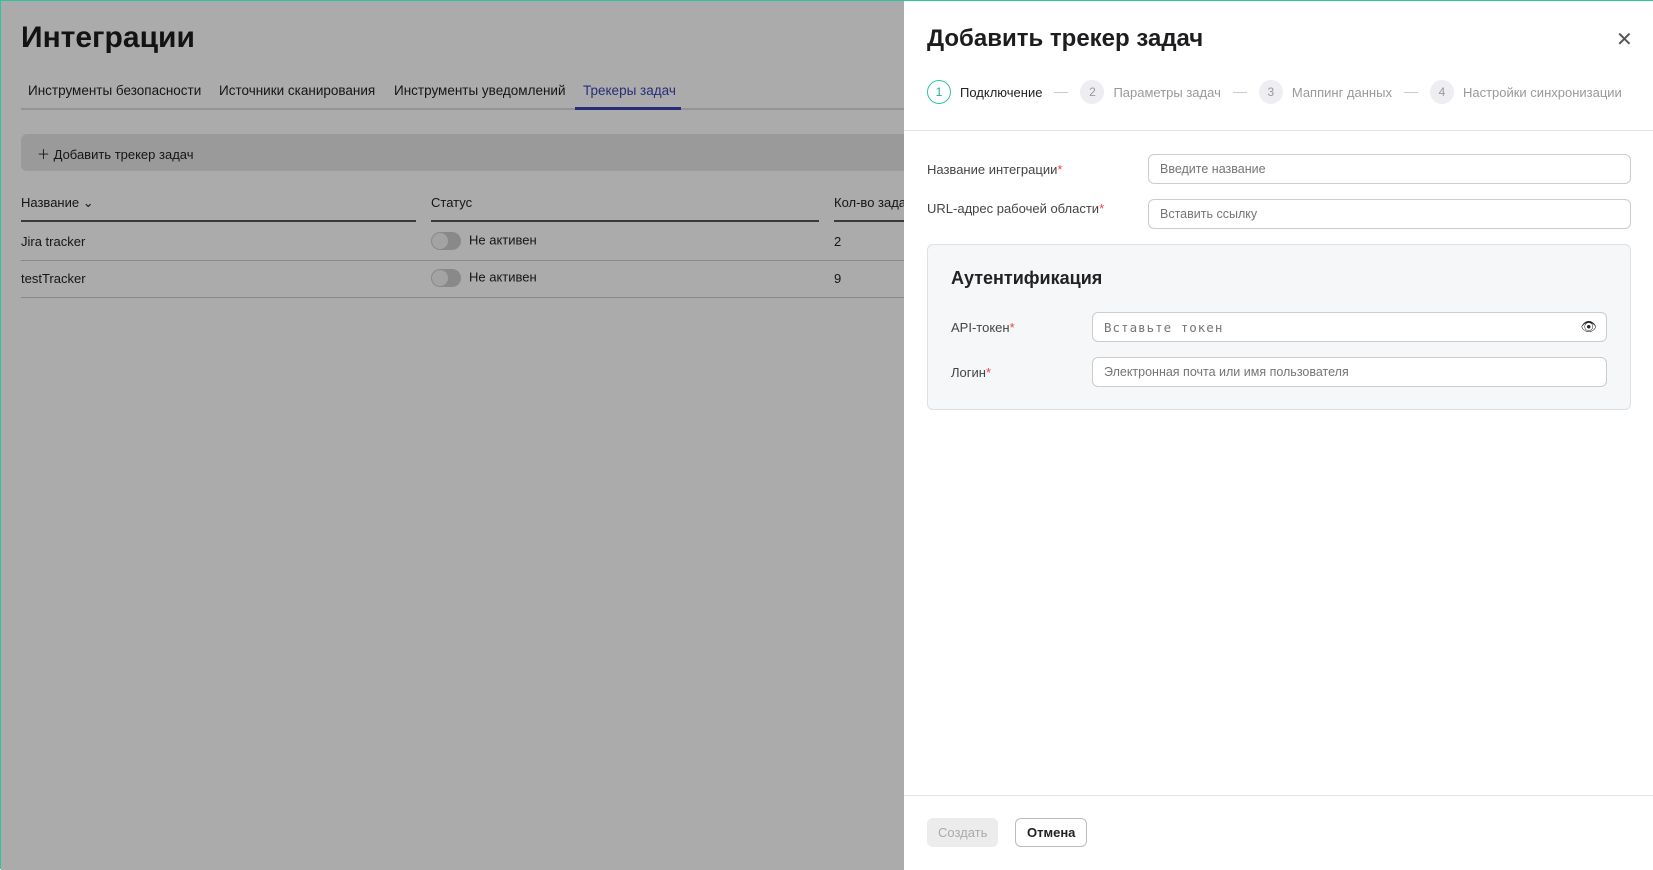 The image size is (1653, 870). I want to click on api-token-label: API-токен*, so click(983, 327).